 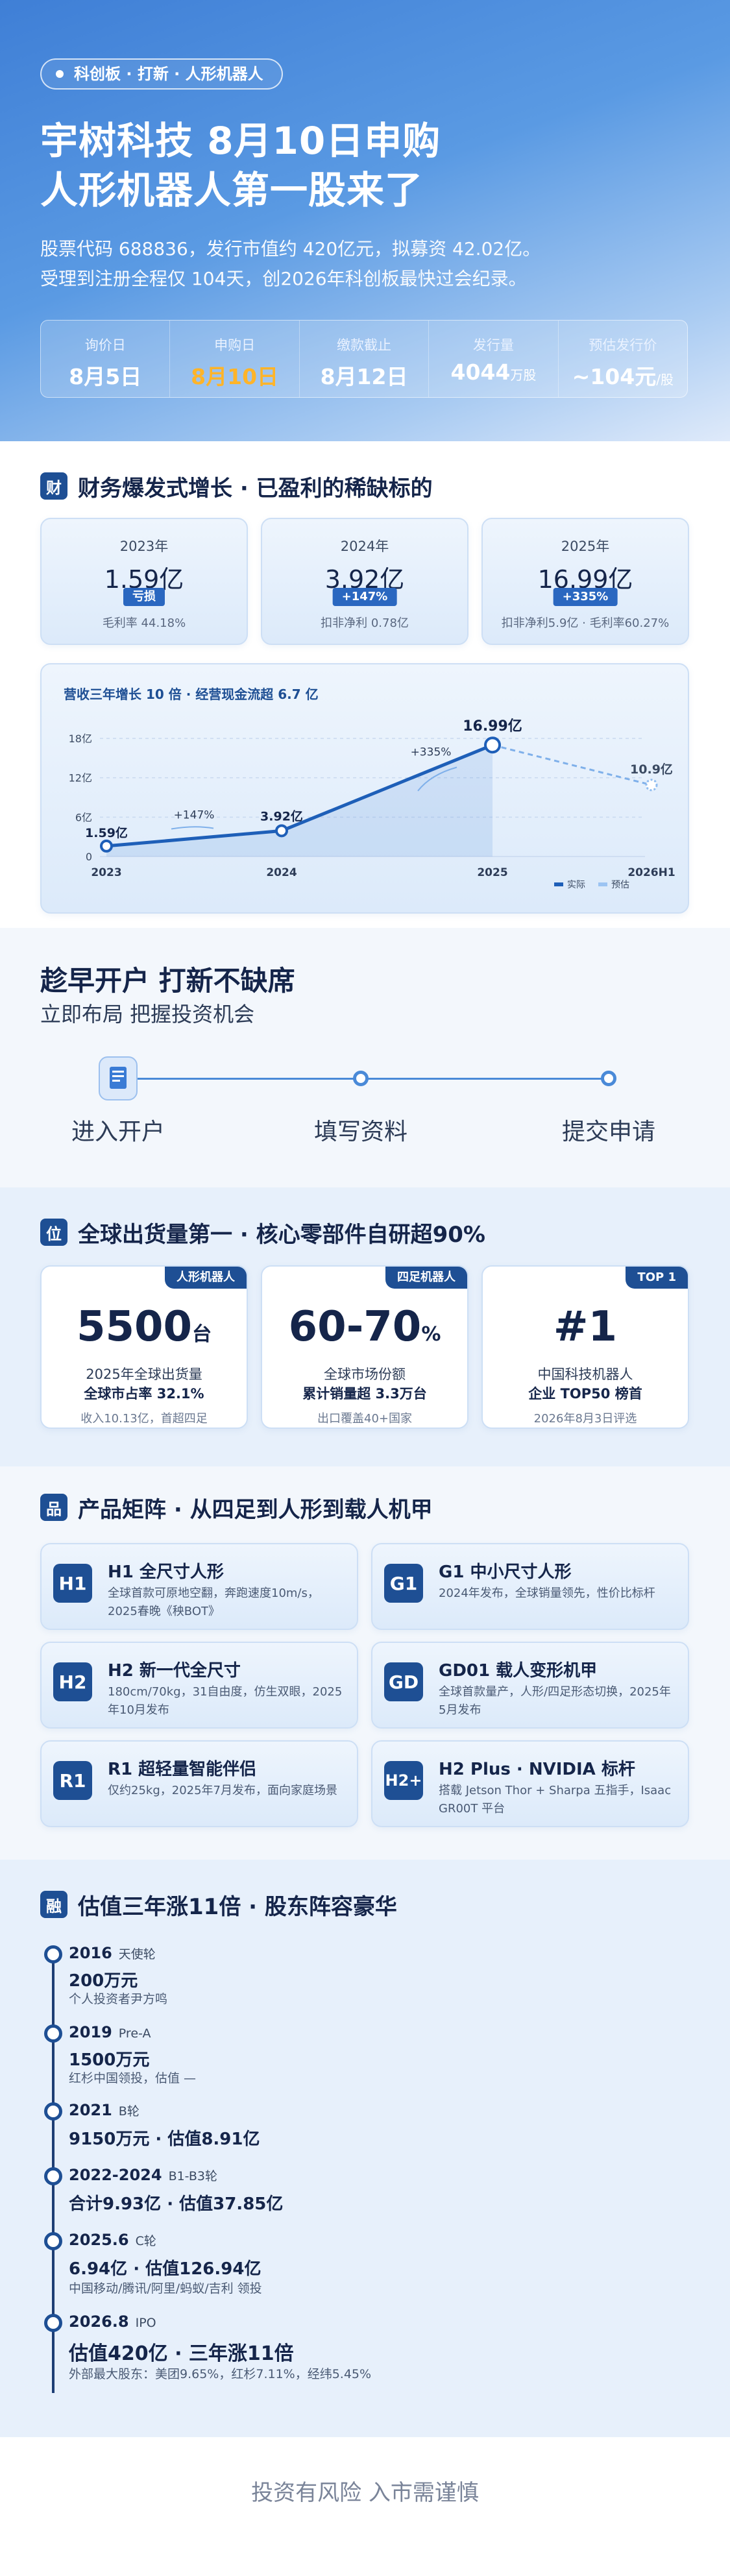 What do you see at coordinates (585, 1419) in the screenshot?
I see `ship-note: 2026年8月3日评选` at bounding box center [585, 1419].